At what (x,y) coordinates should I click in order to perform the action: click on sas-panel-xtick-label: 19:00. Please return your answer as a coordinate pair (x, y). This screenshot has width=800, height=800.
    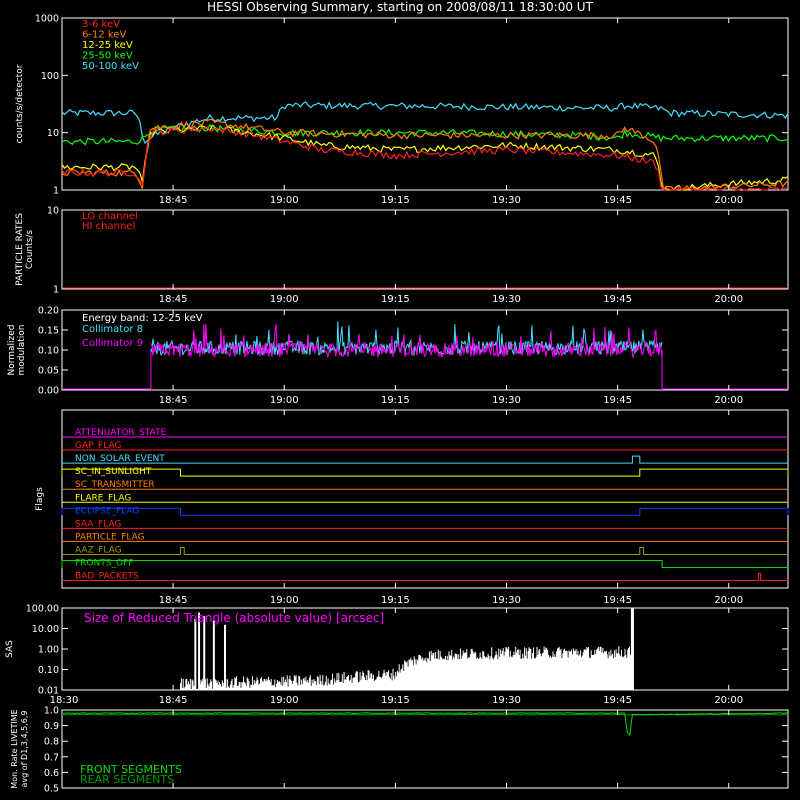
    Looking at the image, I should click on (284, 700).